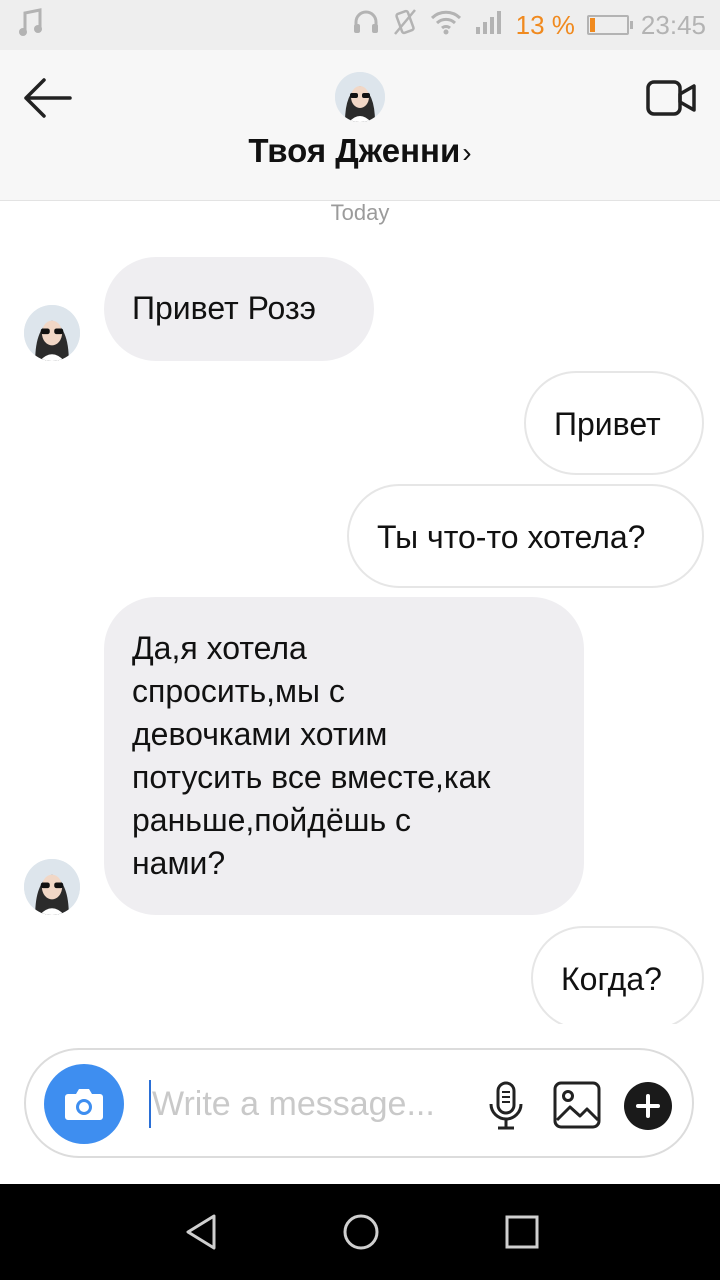  I want to click on voice-message-button, so click(506, 1106).